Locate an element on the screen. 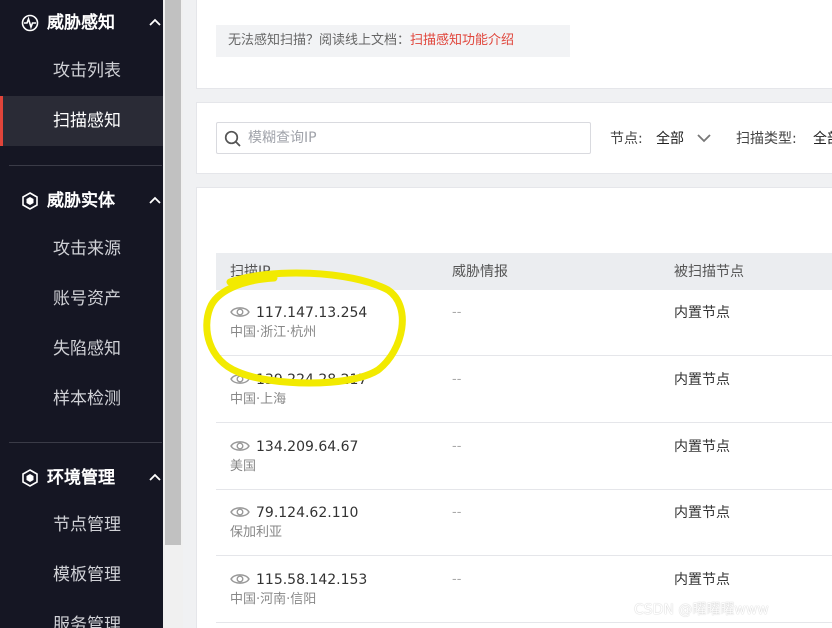 The image size is (832, 628). column-header-threat-intel: 威胁情报 is located at coordinates (480, 272).